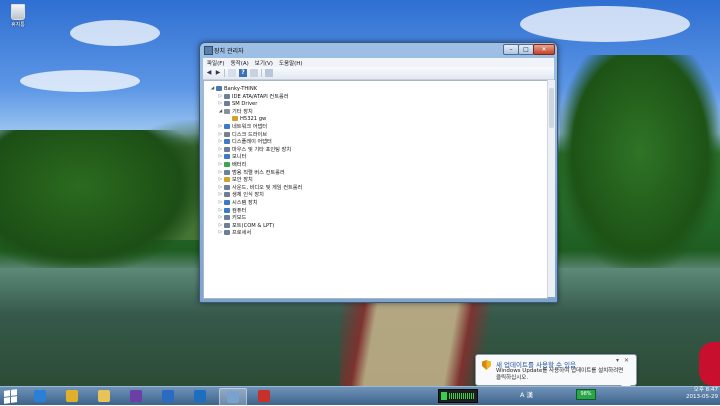  I want to click on close-button: ✕, so click(544, 49).